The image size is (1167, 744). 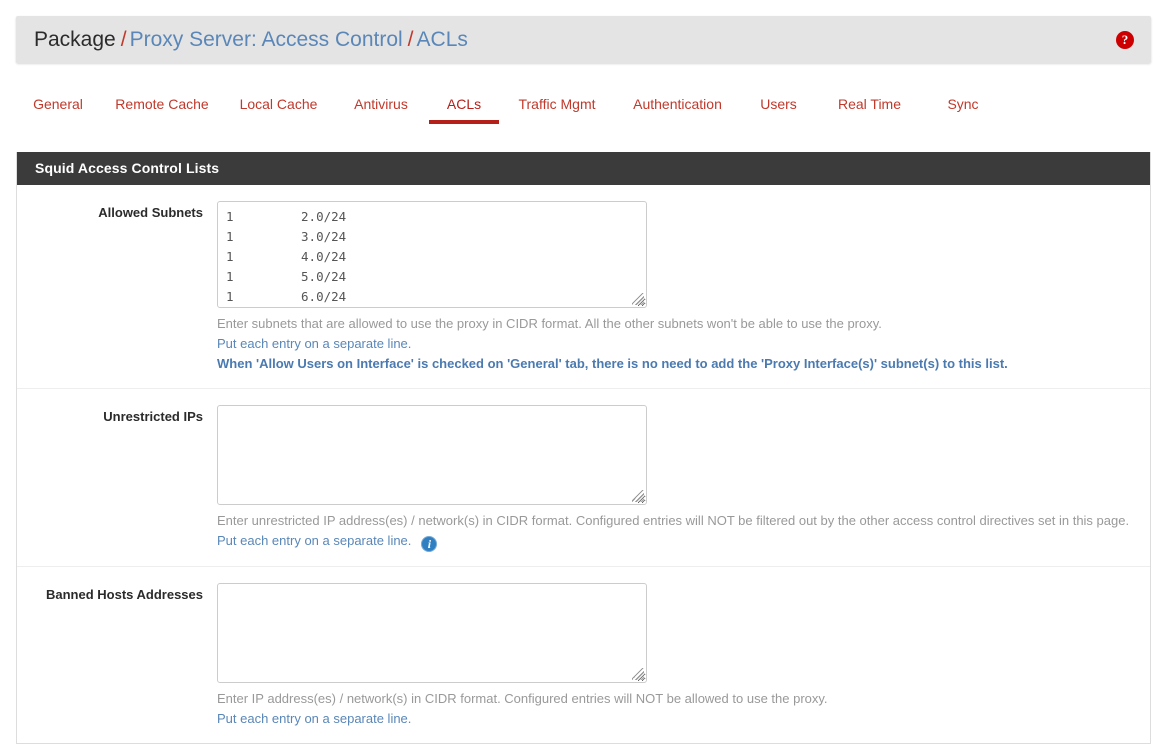 I want to click on tab-label: Traffic Mgmt, so click(x=557, y=104).